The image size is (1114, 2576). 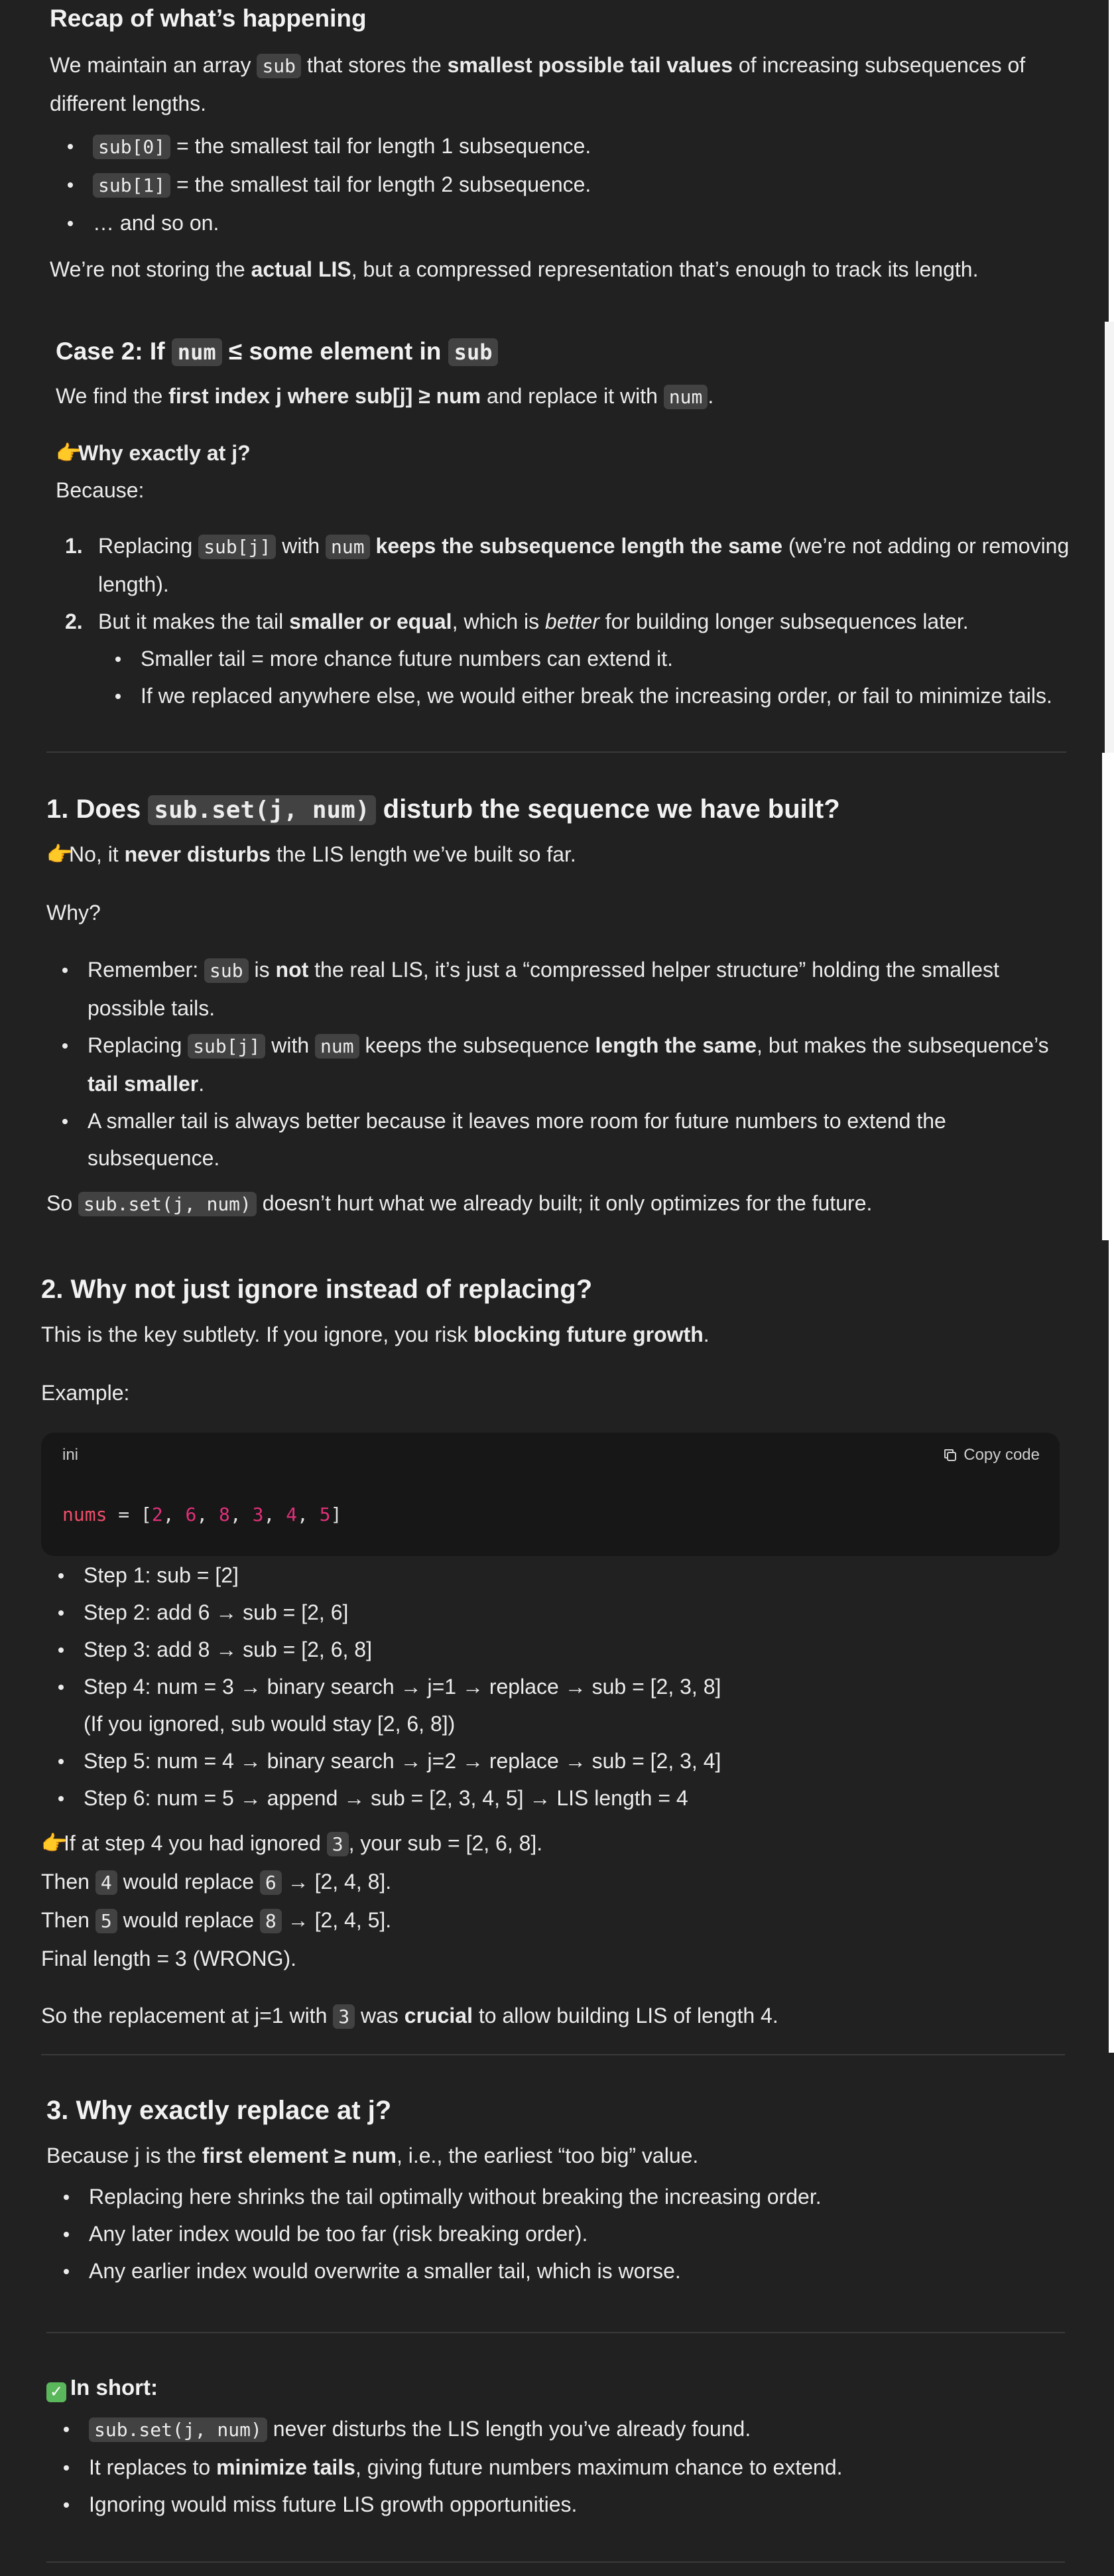 I want to click on copy-icon, so click(x=950, y=1455).